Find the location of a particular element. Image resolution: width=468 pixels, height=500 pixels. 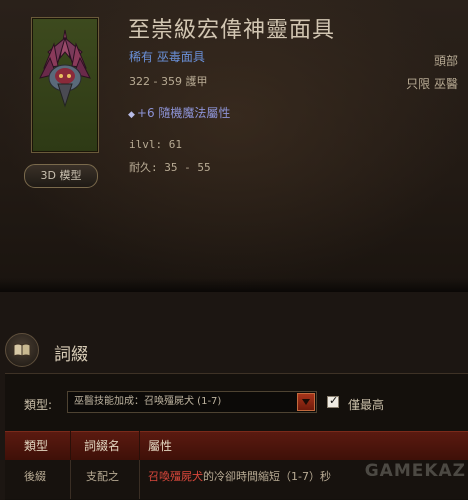

column-header-name: 詞綴名 is located at coordinates (102, 445).